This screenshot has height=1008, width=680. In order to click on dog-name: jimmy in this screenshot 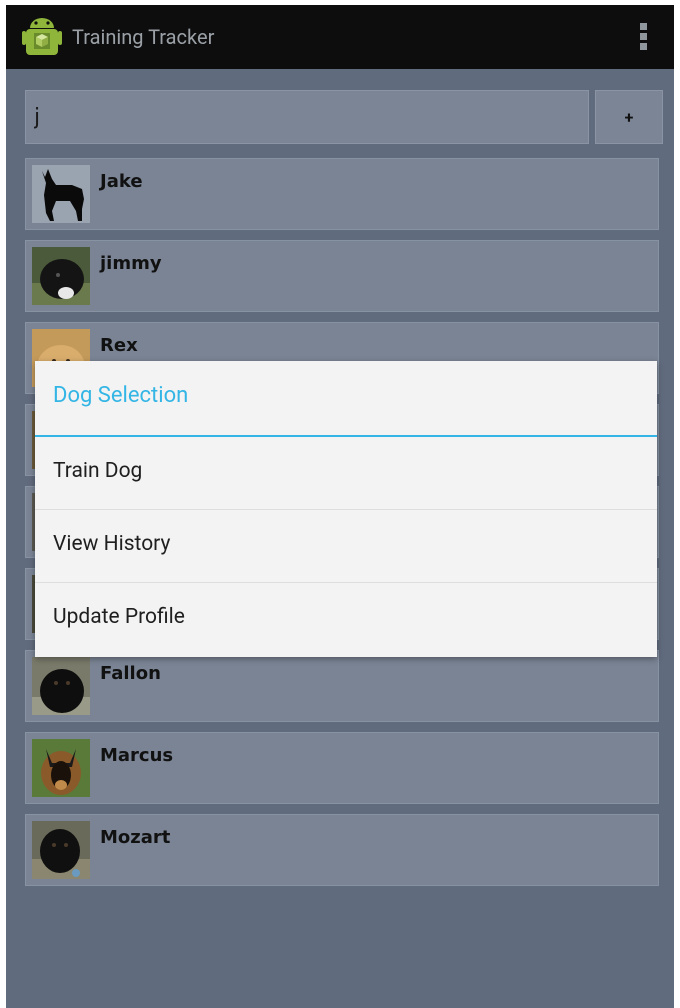, I will do `click(131, 263)`.